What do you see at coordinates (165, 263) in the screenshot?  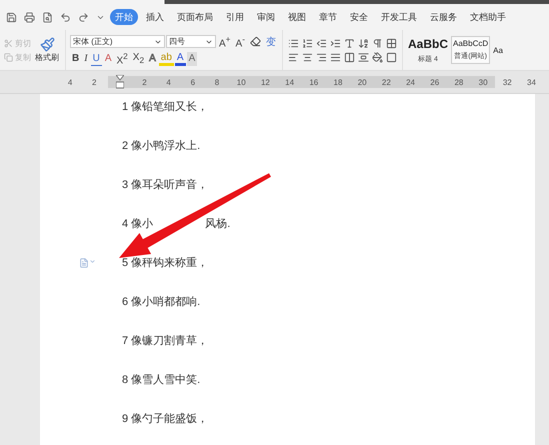 I see `document-line: 5 像秤钩来称重，` at bounding box center [165, 263].